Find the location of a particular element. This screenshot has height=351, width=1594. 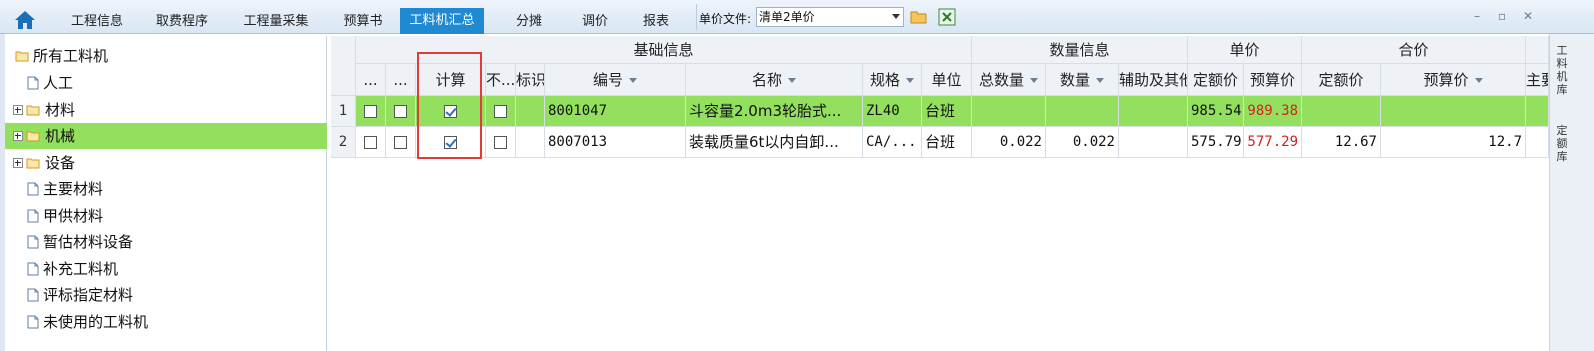

tree-item-label: 补充工料机 is located at coordinates (81, 268).